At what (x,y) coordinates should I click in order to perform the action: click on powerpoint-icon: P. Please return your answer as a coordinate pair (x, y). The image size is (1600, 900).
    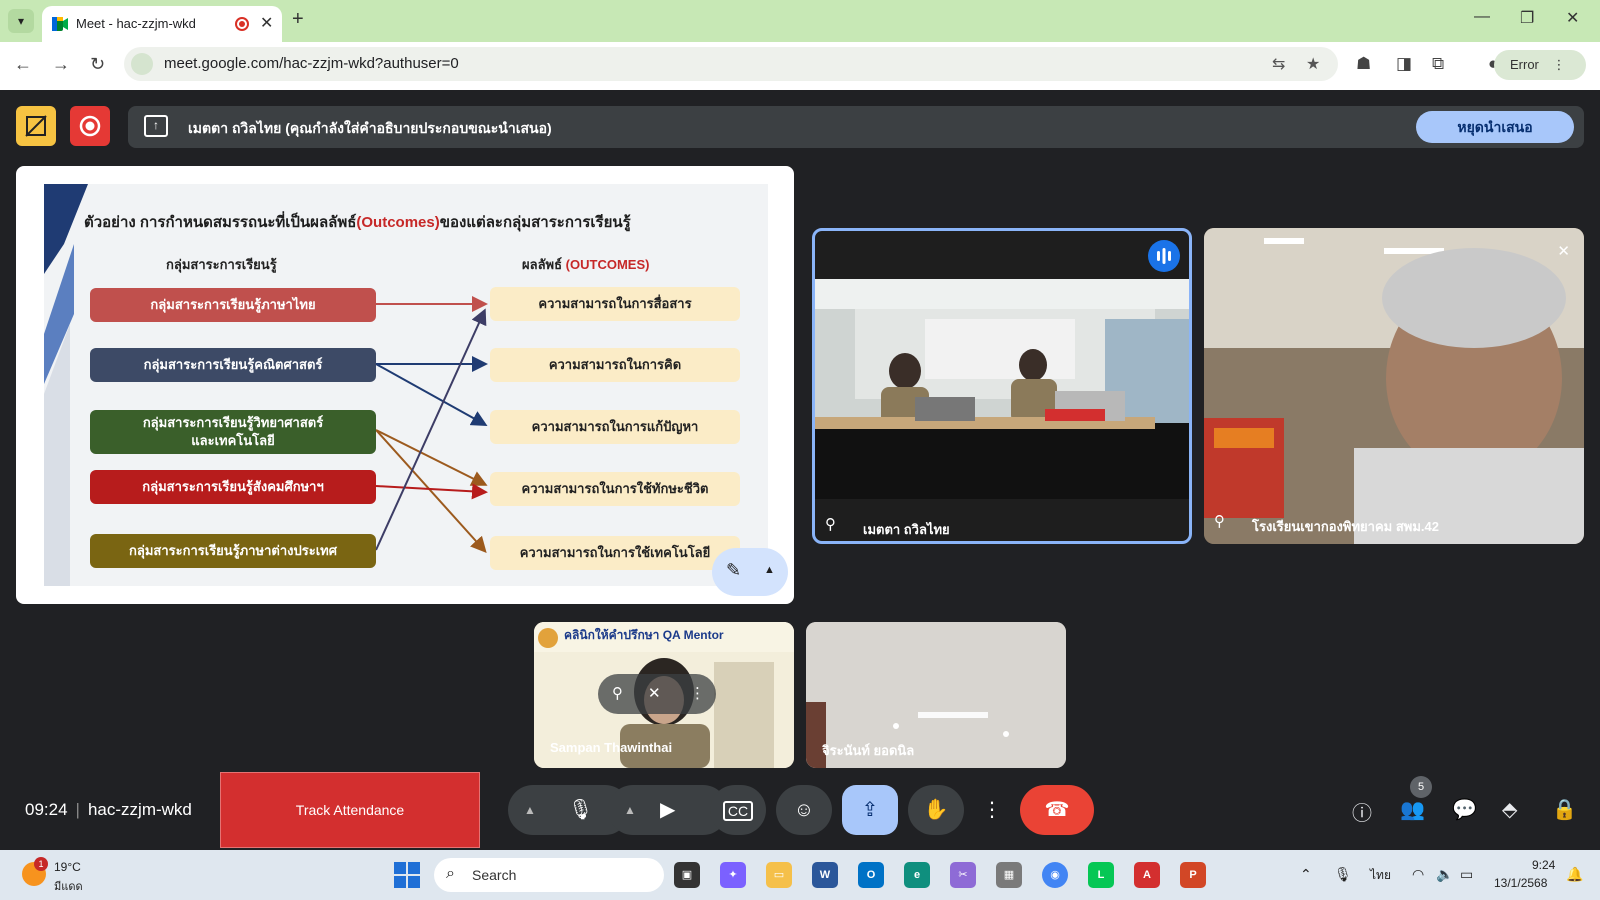
    Looking at the image, I should click on (1193, 875).